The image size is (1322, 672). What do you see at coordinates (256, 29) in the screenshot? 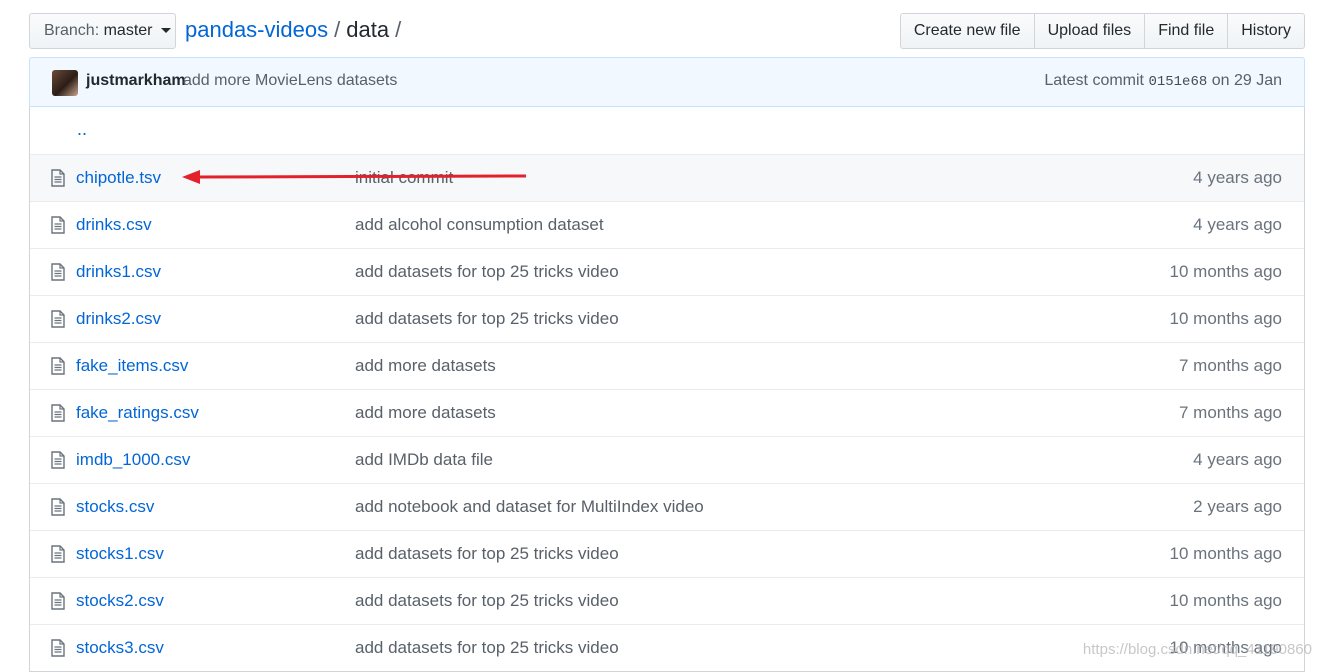
I see `breadcrumb-repo-link: pandas-videos` at bounding box center [256, 29].